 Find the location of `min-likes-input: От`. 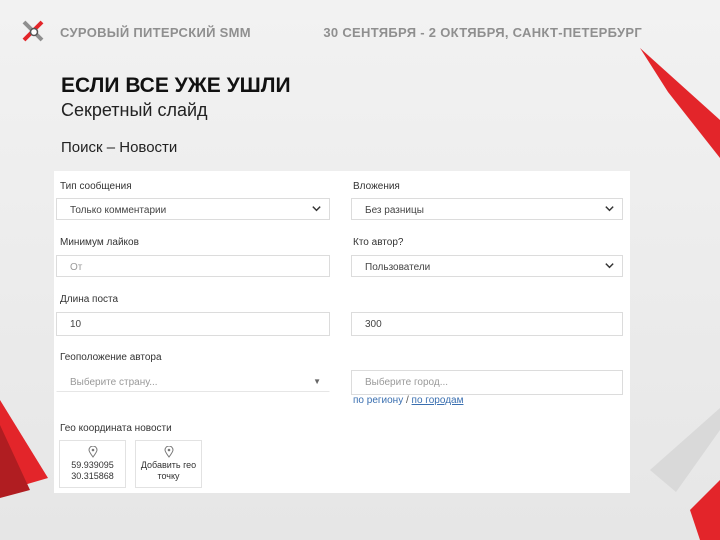

min-likes-input: От is located at coordinates (193, 266).